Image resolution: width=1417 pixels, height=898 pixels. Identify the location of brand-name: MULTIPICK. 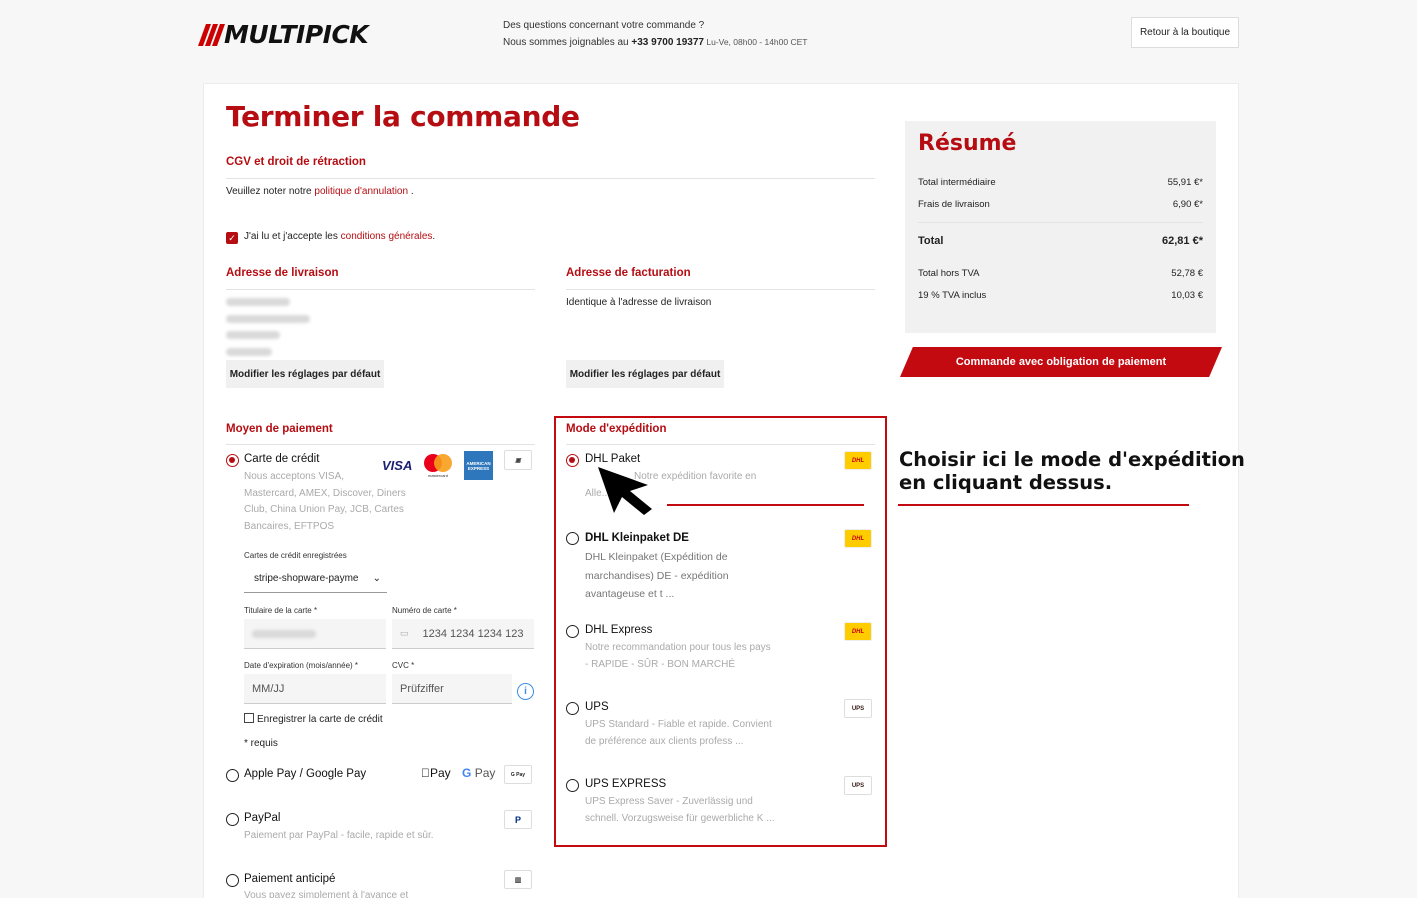
(296, 34).